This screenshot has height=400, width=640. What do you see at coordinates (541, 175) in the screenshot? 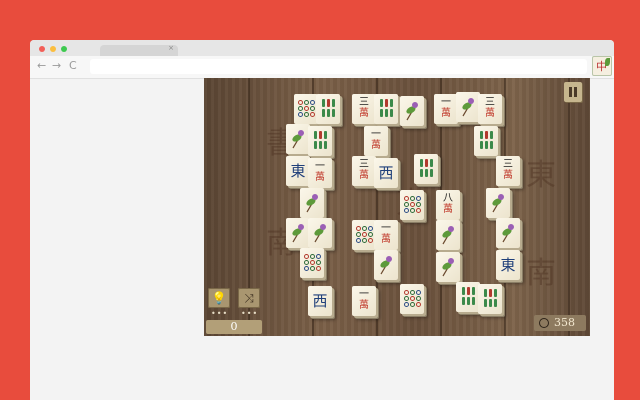
I see `background-glyph: 東` at bounding box center [541, 175].